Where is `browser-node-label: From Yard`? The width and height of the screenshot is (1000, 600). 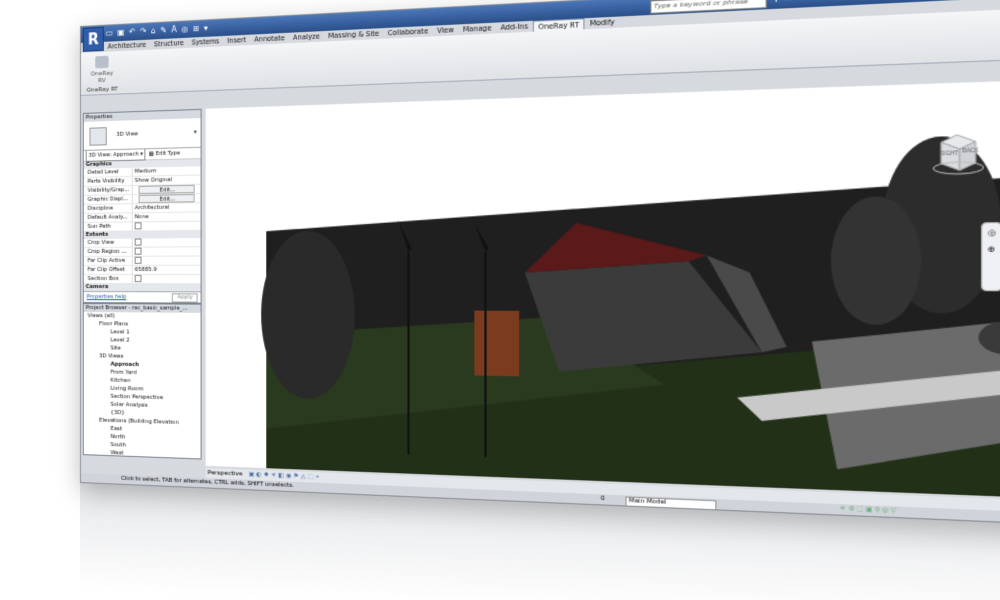 browser-node-label: From Yard is located at coordinates (123, 373).